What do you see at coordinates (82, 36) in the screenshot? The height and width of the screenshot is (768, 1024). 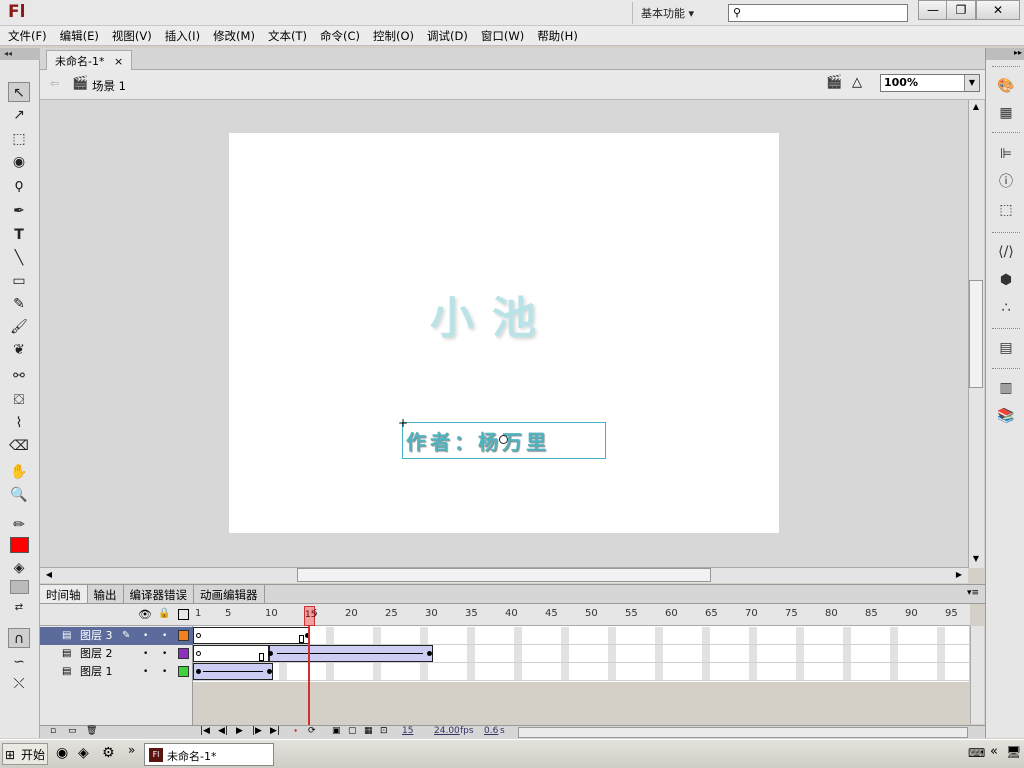 I see `menu-edit: 编辑(E)` at bounding box center [82, 36].